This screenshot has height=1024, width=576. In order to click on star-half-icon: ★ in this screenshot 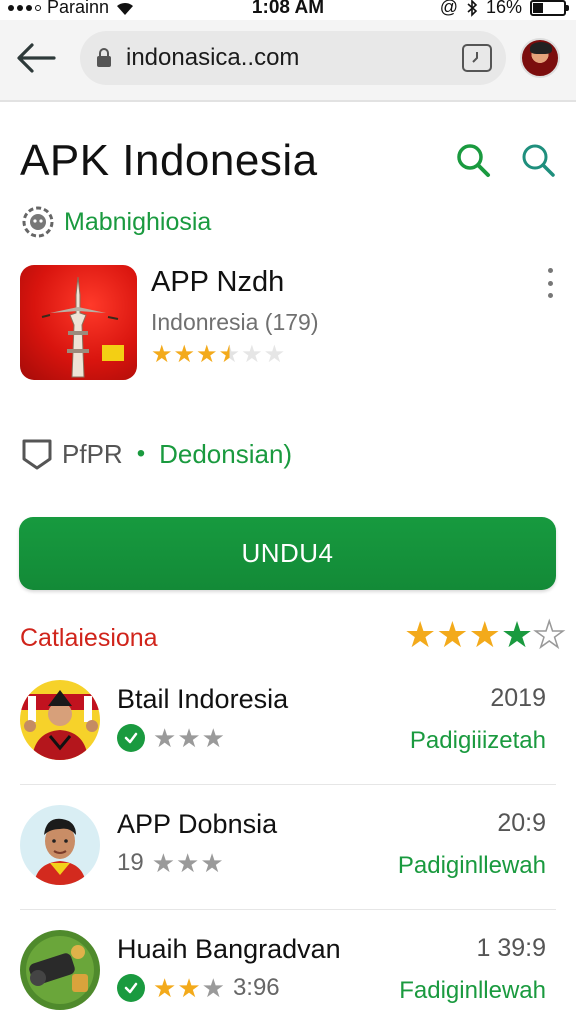, I will do `click(229, 354)`.